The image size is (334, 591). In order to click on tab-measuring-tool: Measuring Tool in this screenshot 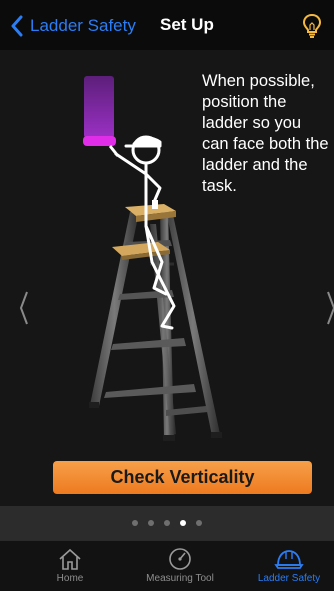, I will do `click(180, 566)`.